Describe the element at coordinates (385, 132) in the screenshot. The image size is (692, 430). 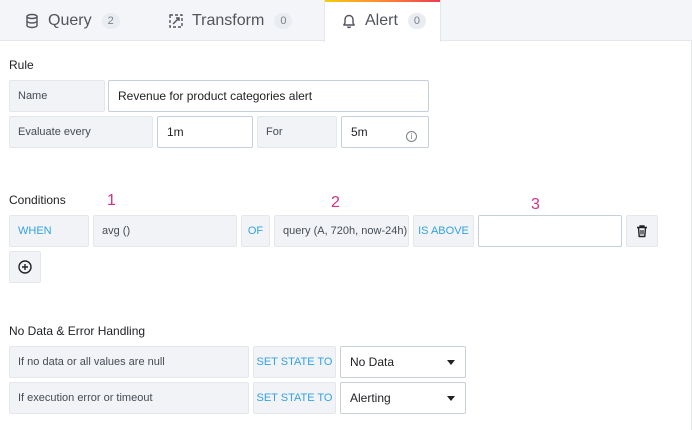
I see `for-input: 5m i` at that location.